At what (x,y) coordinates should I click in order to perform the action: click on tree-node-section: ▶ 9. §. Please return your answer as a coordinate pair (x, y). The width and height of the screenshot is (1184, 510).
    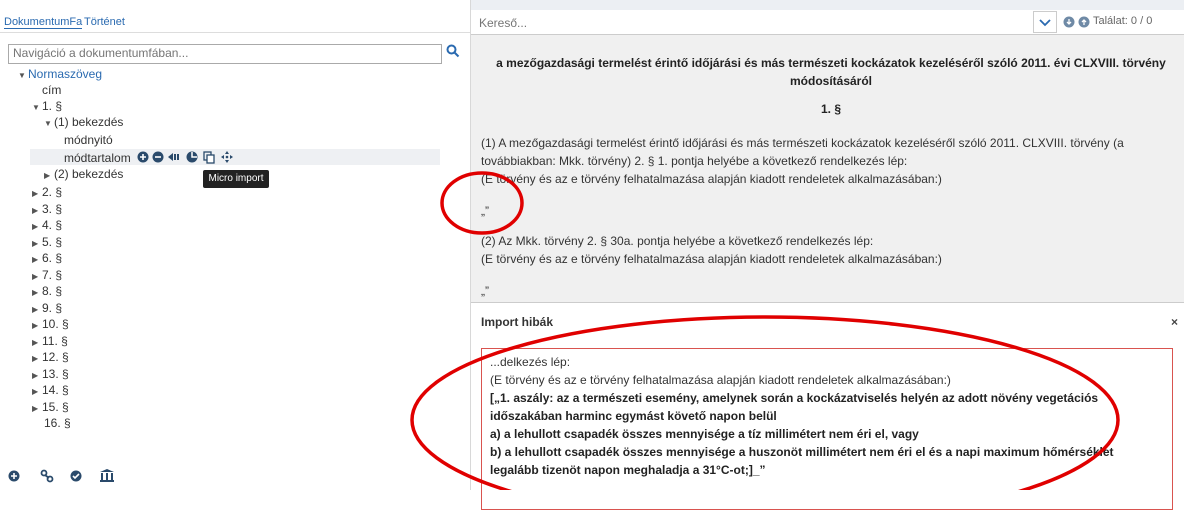
    Looking at the image, I should click on (47, 308).